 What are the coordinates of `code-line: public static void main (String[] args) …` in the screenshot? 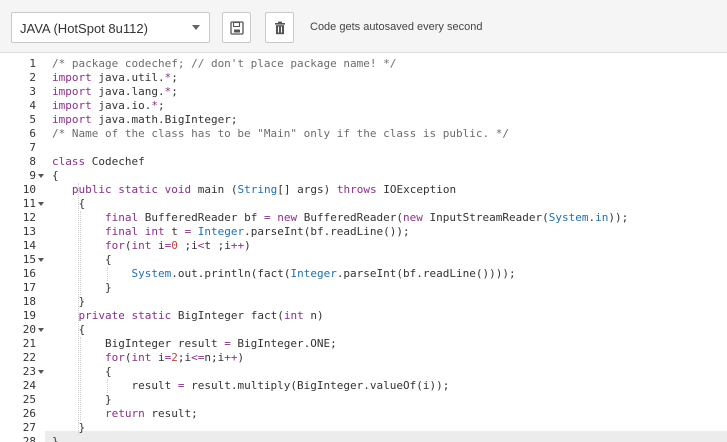 It's located at (254, 190).